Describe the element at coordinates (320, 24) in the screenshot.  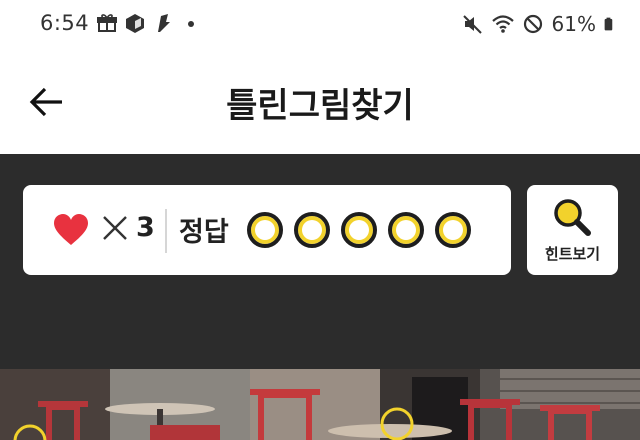
I see `status-bar: 6:54 61%` at that location.